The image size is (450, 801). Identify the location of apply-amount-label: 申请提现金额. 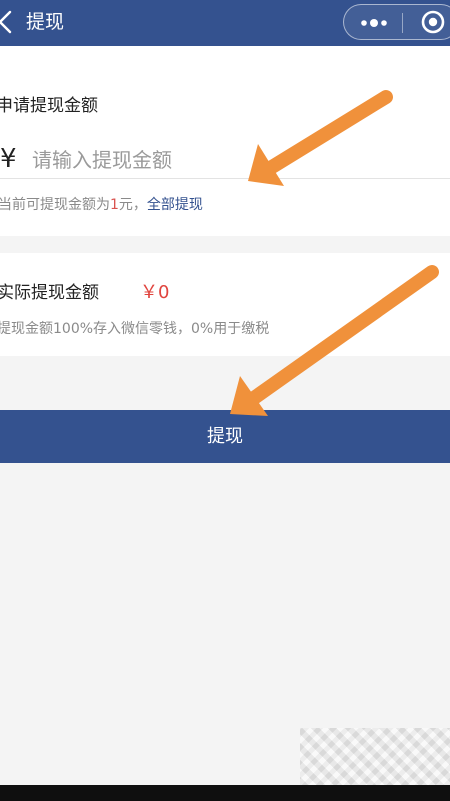
(49, 106).